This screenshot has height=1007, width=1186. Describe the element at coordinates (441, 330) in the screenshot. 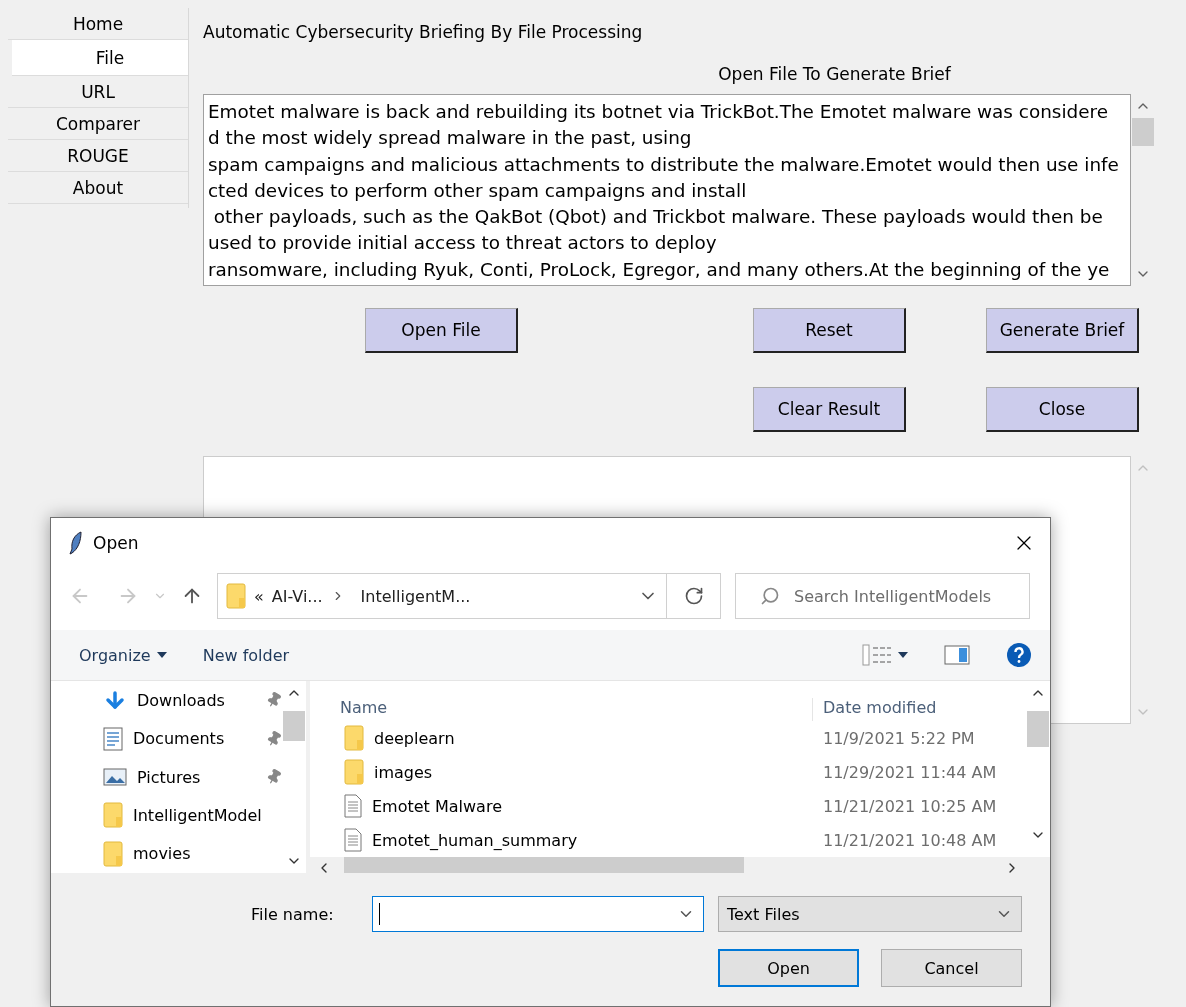

I see `action-button: Open File` at that location.